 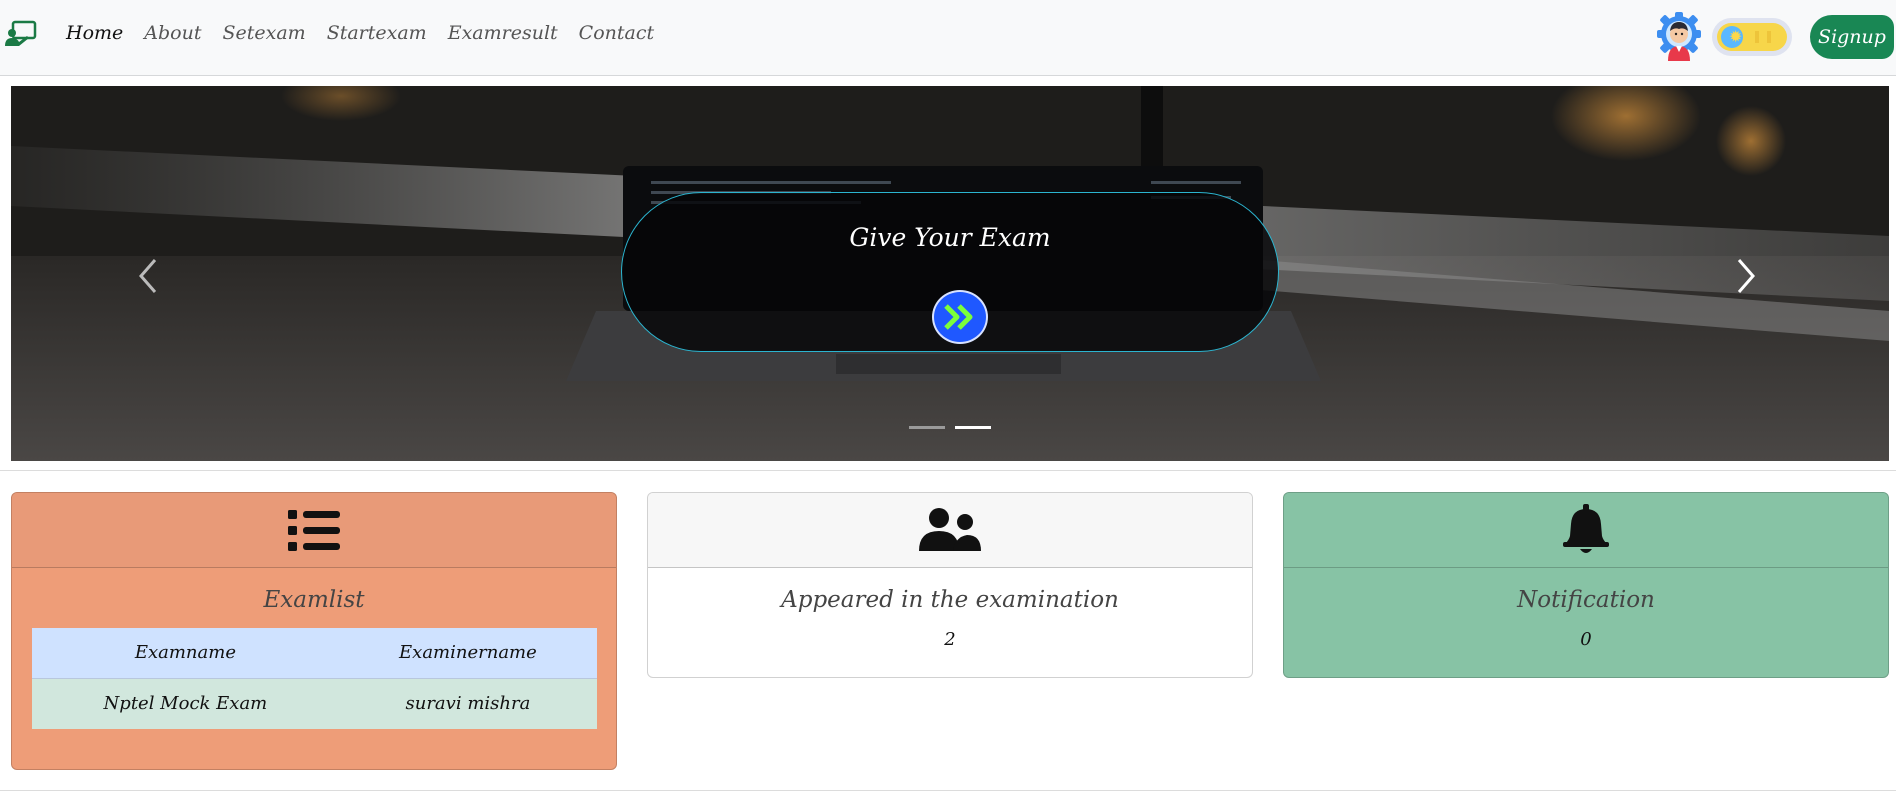 I want to click on appeared-card-header, so click(x=950, y=530).